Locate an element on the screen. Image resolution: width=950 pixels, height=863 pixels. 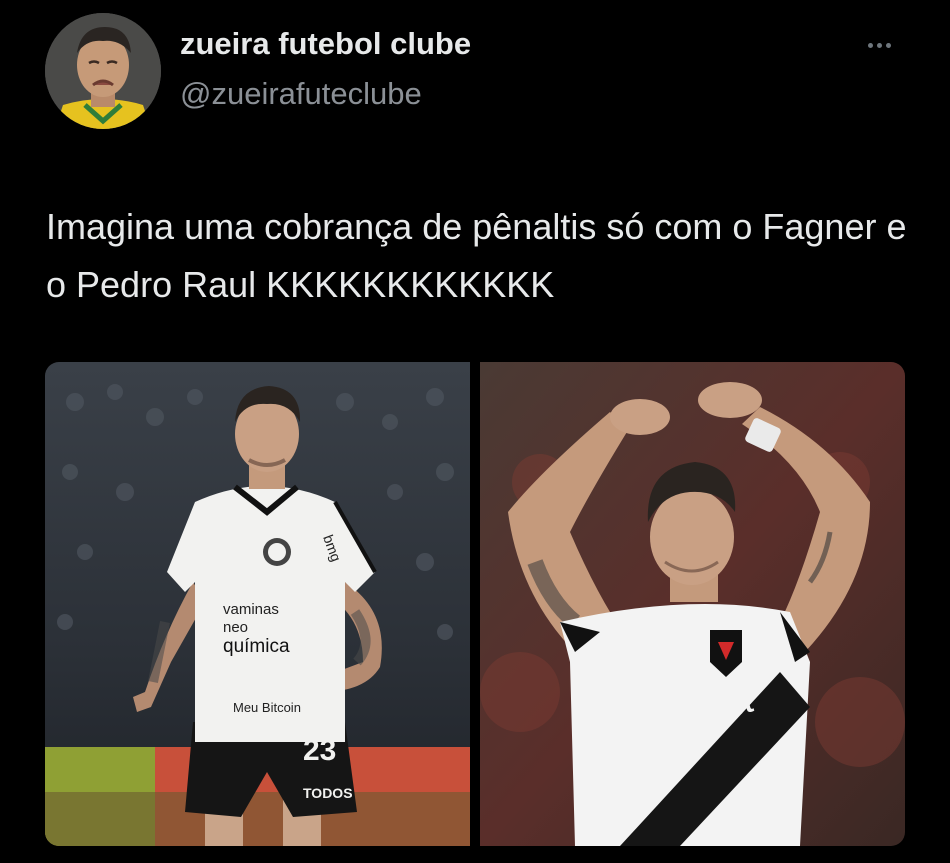
jersey-sponsor: Meu Bitcoin is located at coordinates (267, 707).